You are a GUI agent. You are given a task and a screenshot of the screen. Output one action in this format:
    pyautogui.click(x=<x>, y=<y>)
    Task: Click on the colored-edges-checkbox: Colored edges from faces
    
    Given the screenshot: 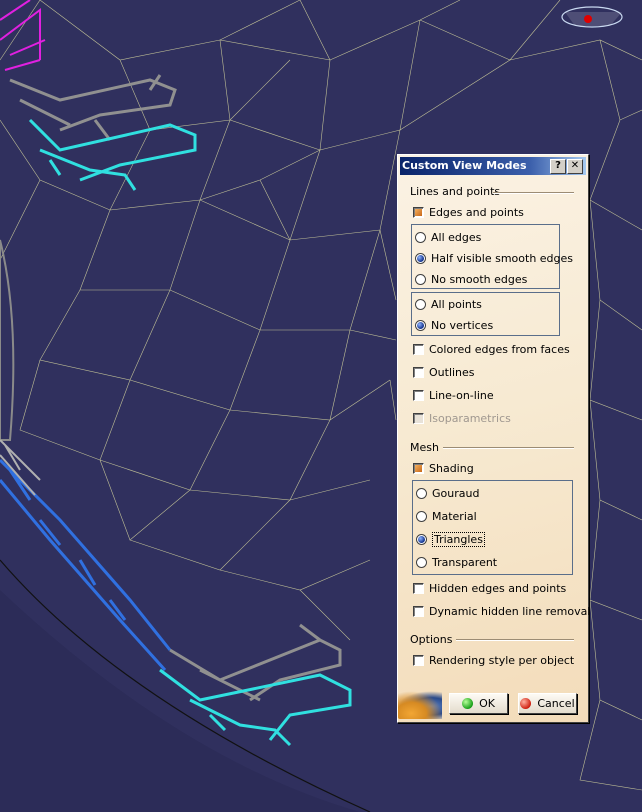 What is the action you would take?
    pyautogui.click(x=491, y=349)
    